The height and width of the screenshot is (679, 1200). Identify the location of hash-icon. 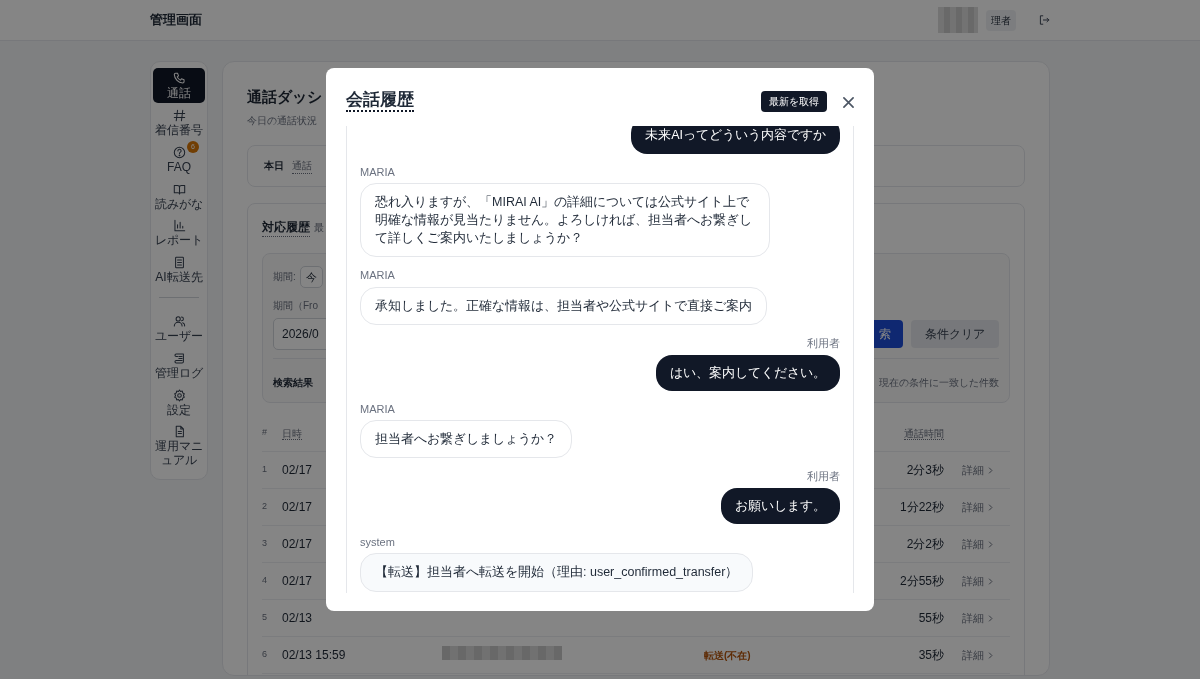
(179, 115).